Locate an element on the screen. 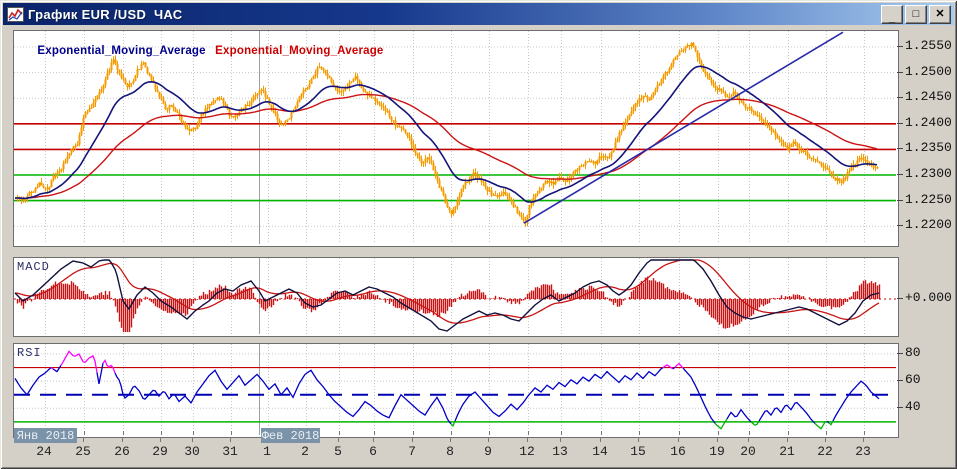  day-label: 5 is located at coordinates (338, 451).